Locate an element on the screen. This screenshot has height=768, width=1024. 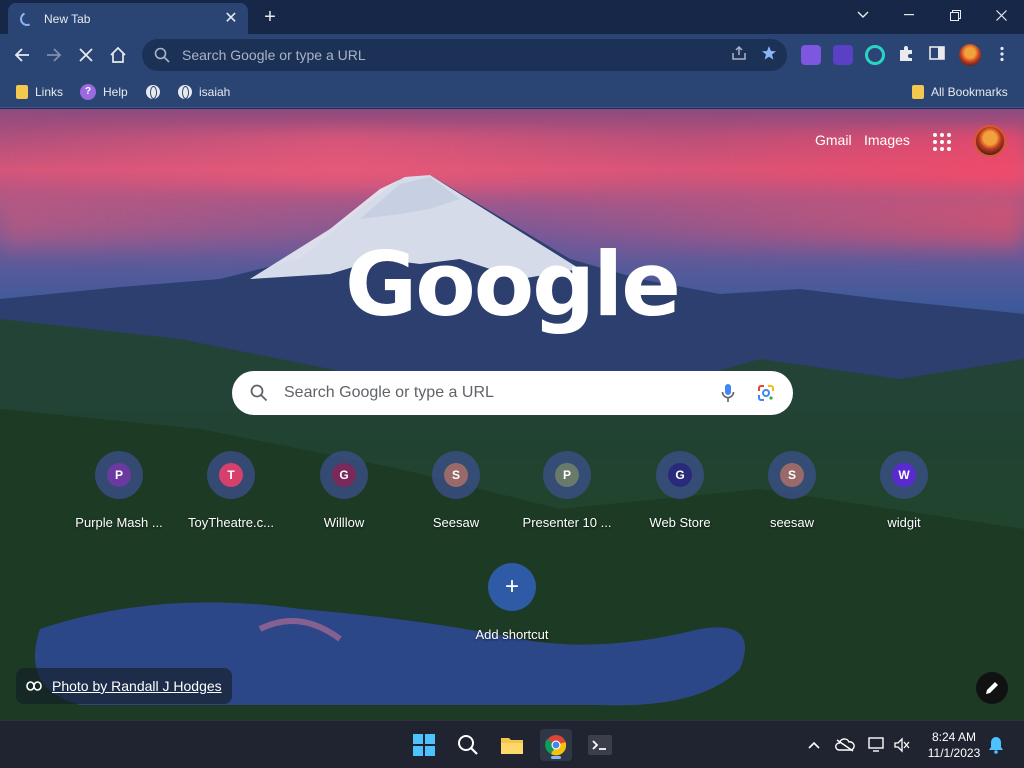
clock-time: 8:24 AM is located at coordinates (954, 737).